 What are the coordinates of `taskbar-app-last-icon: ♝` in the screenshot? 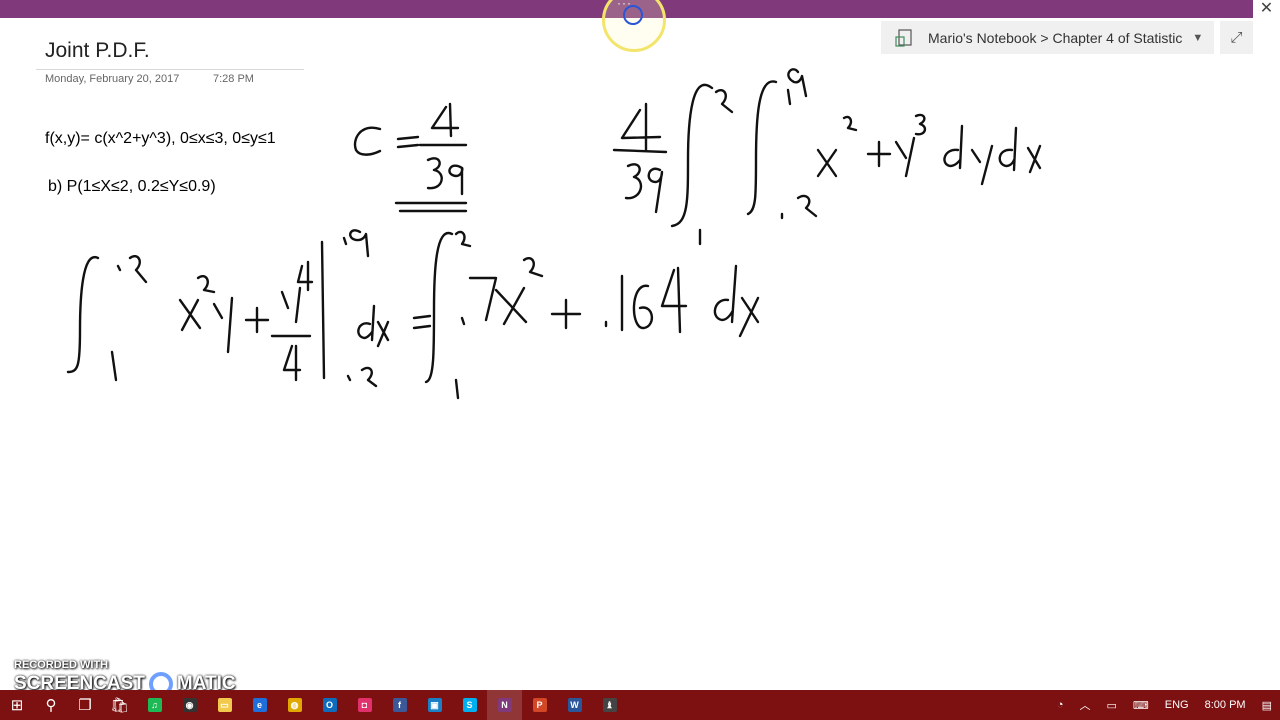 It's located at (609, 705).